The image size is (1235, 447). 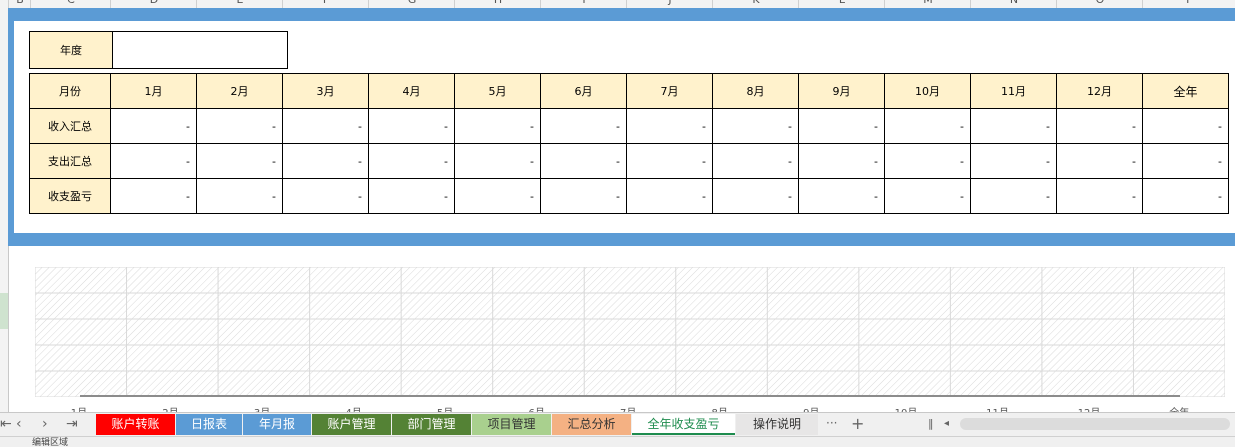 I want to click on add-sheet-button: +, so click(x=857, y=423).